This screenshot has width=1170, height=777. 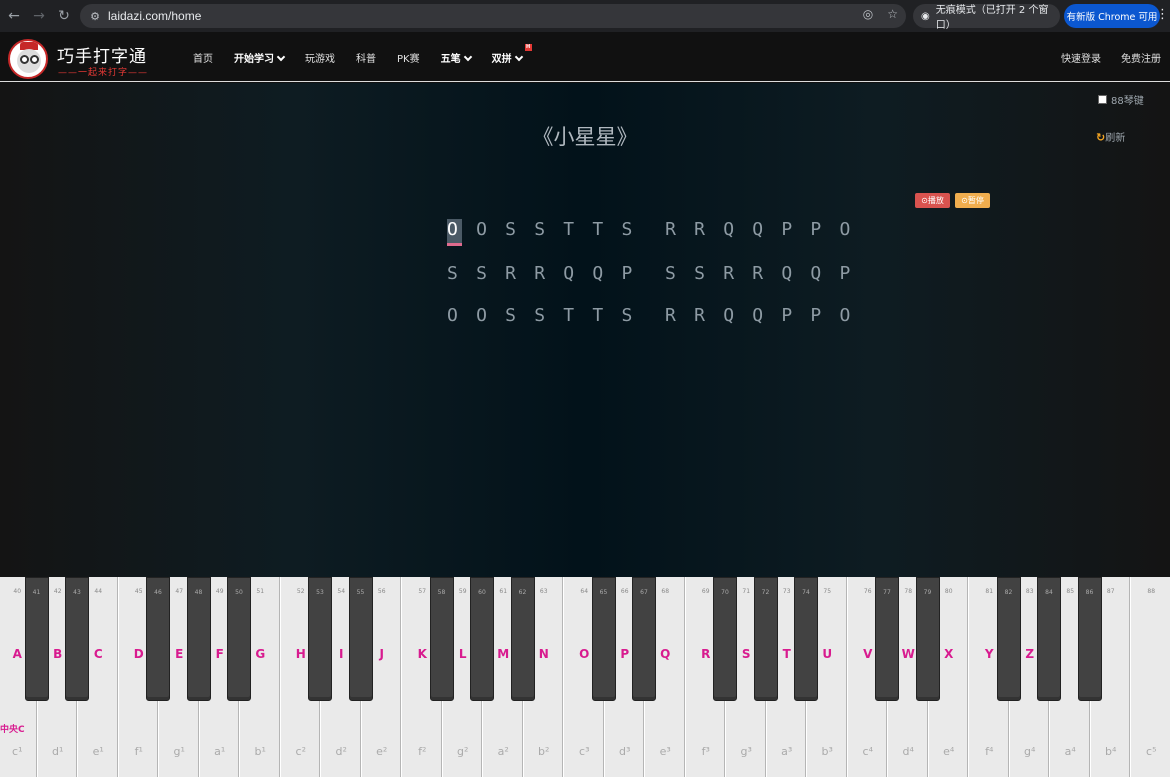 What do you see at coordinates (935, 200) in the screenshot?
I see `play-label: 播放` at bounding box center [935, 200].